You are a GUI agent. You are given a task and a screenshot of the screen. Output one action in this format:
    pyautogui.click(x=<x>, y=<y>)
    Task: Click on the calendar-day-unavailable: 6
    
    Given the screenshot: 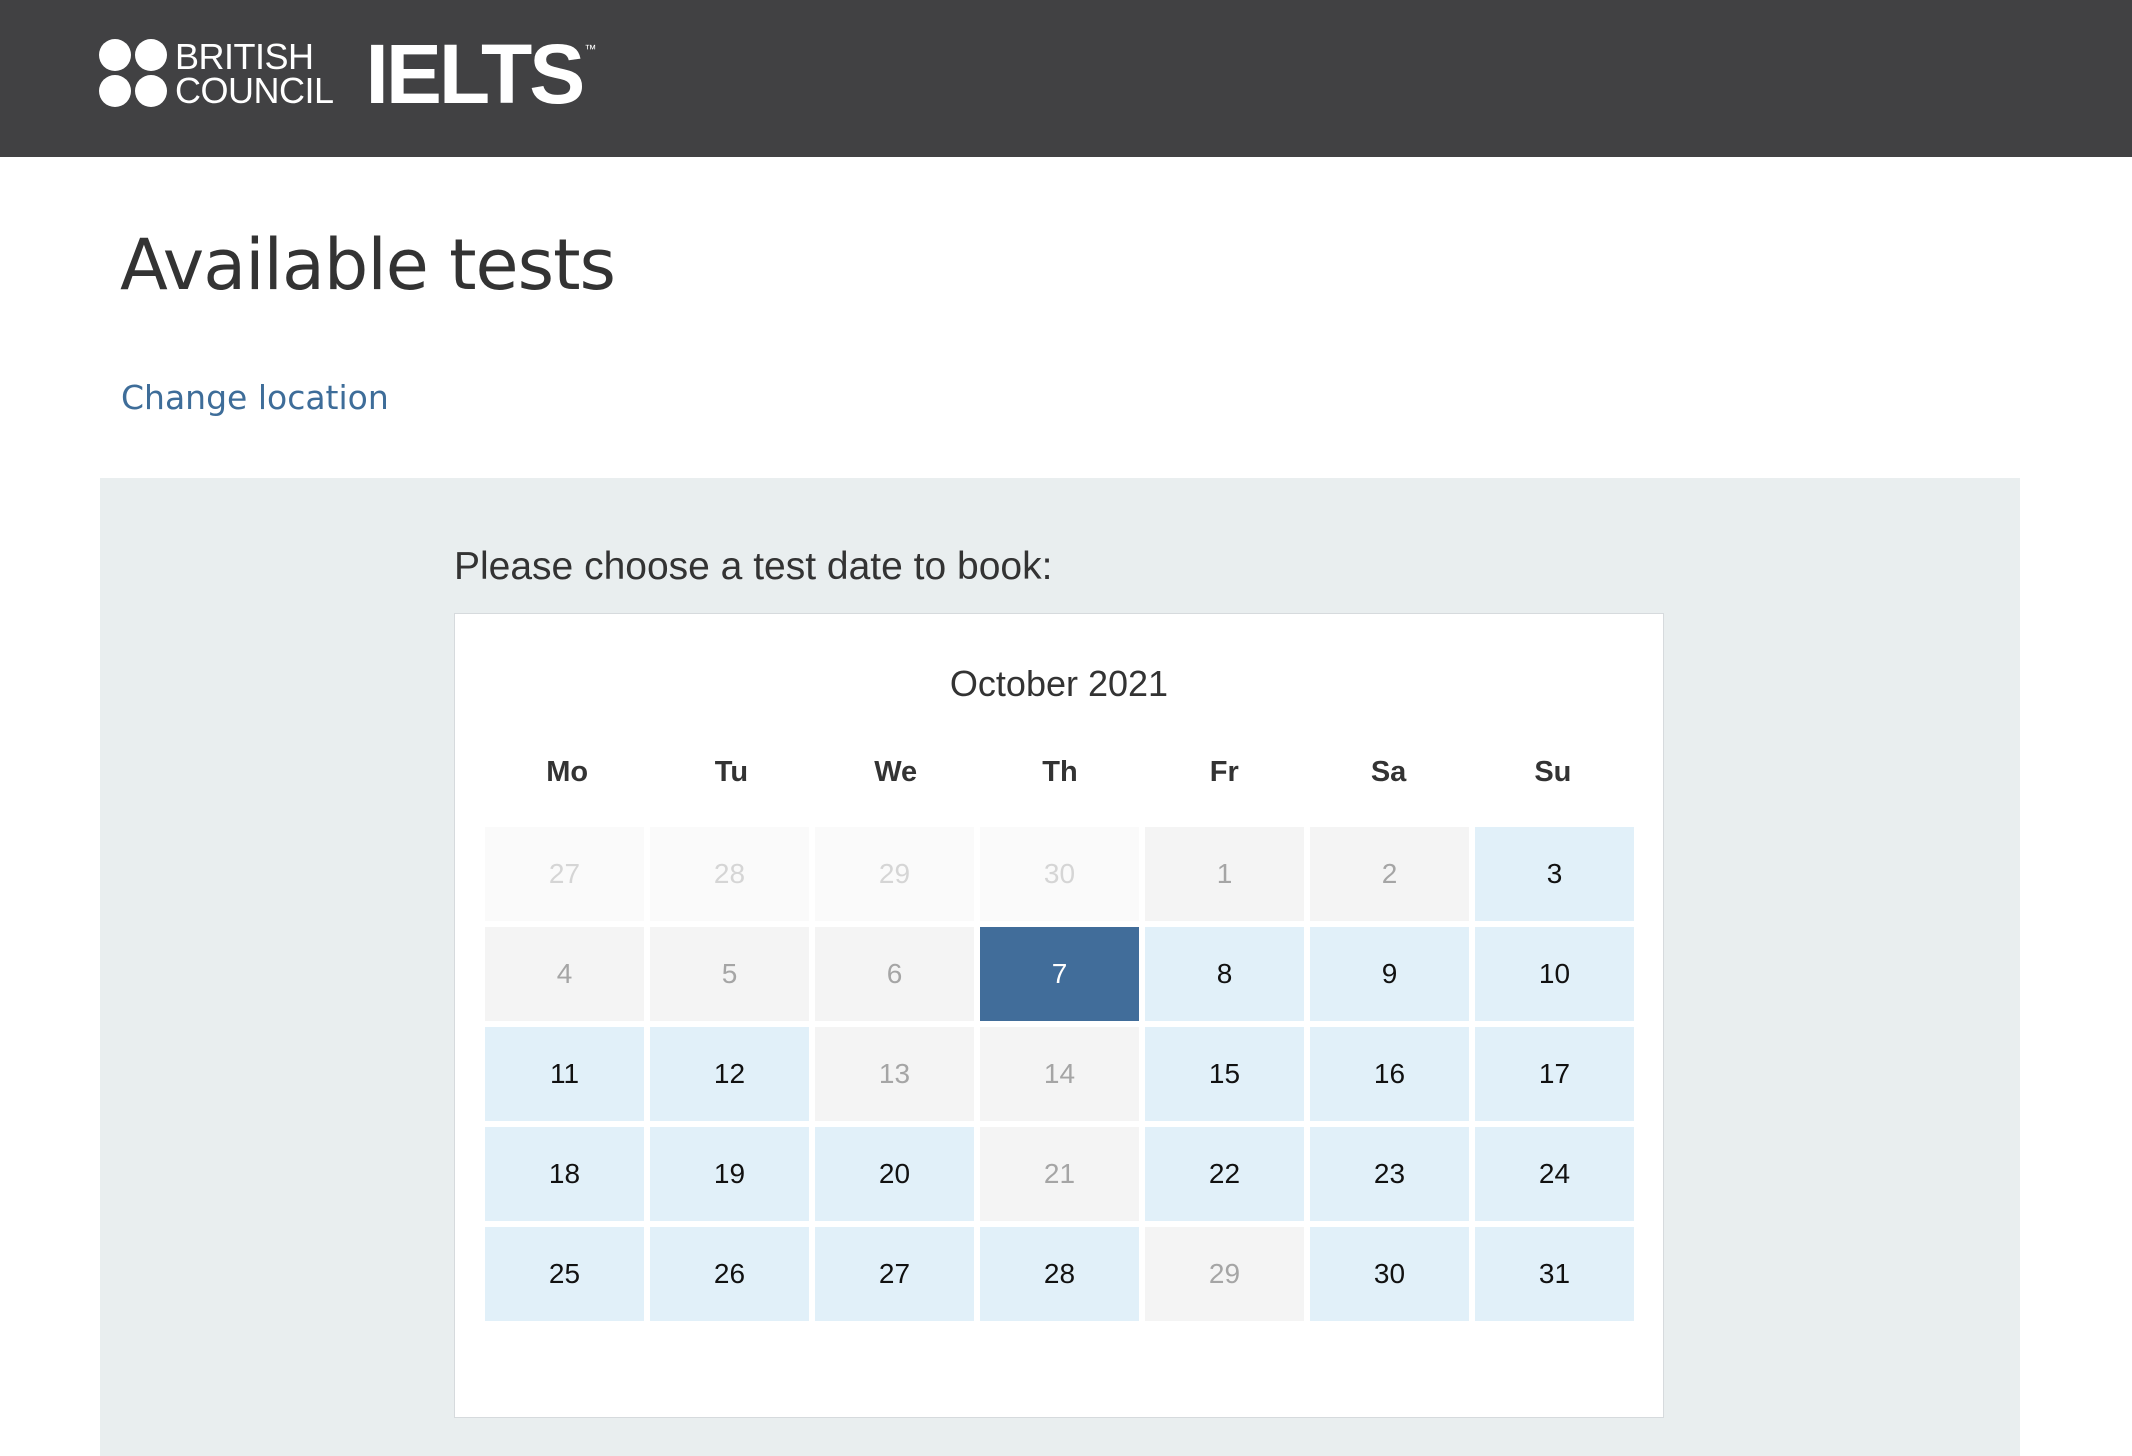 What is the action you would take?
    pyautogui.click(x=894, y=974)
    